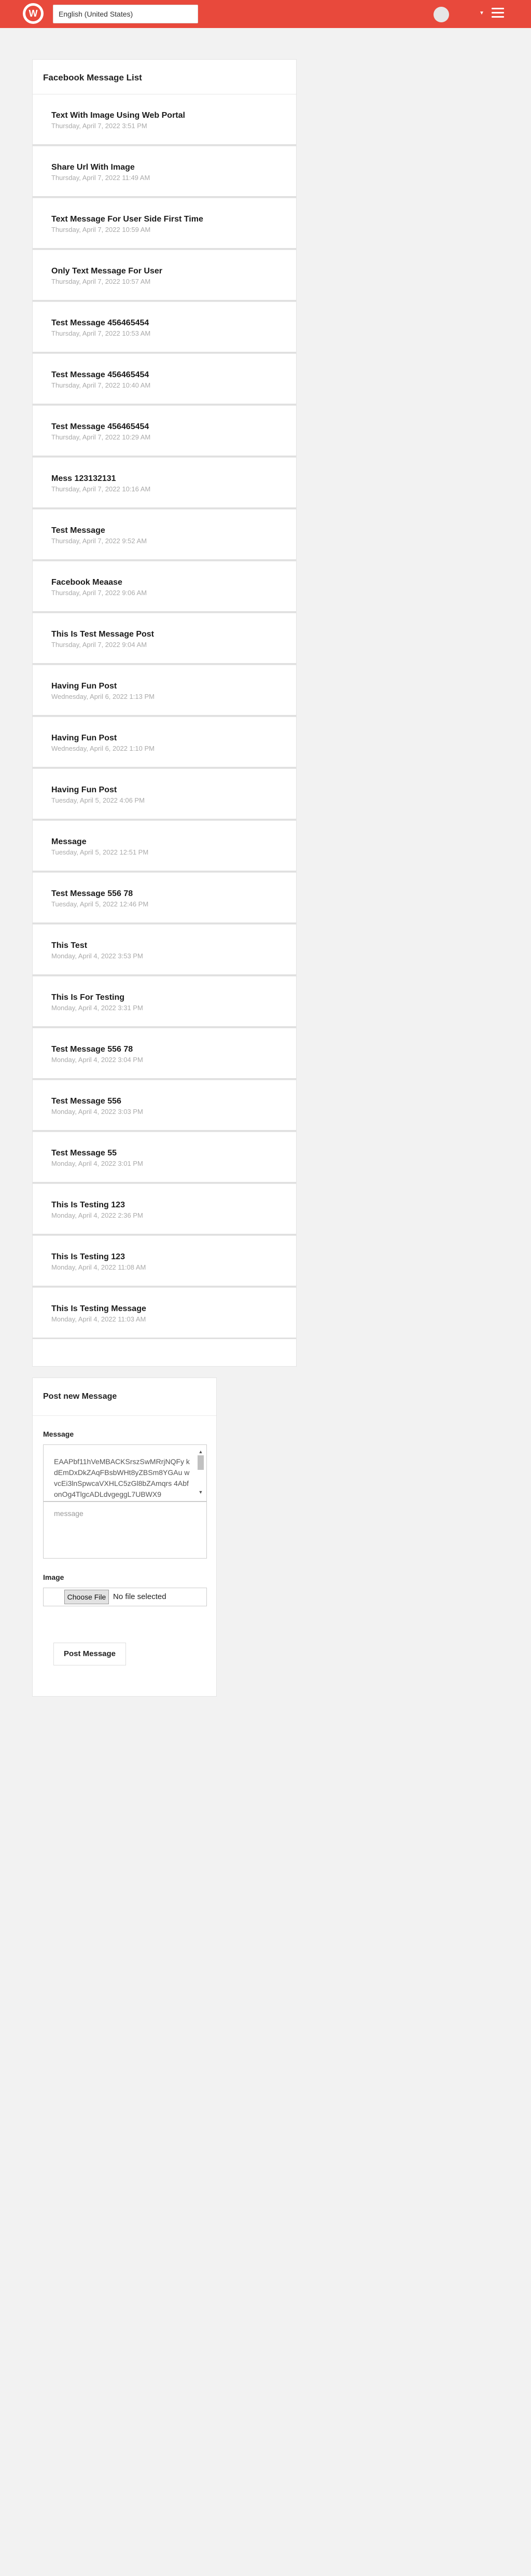 The width and height of the screenshot is (531, 2576). Describe the element at coordinates (125, 1530) in the screenshot. I see `message-textarea: message` at that location.